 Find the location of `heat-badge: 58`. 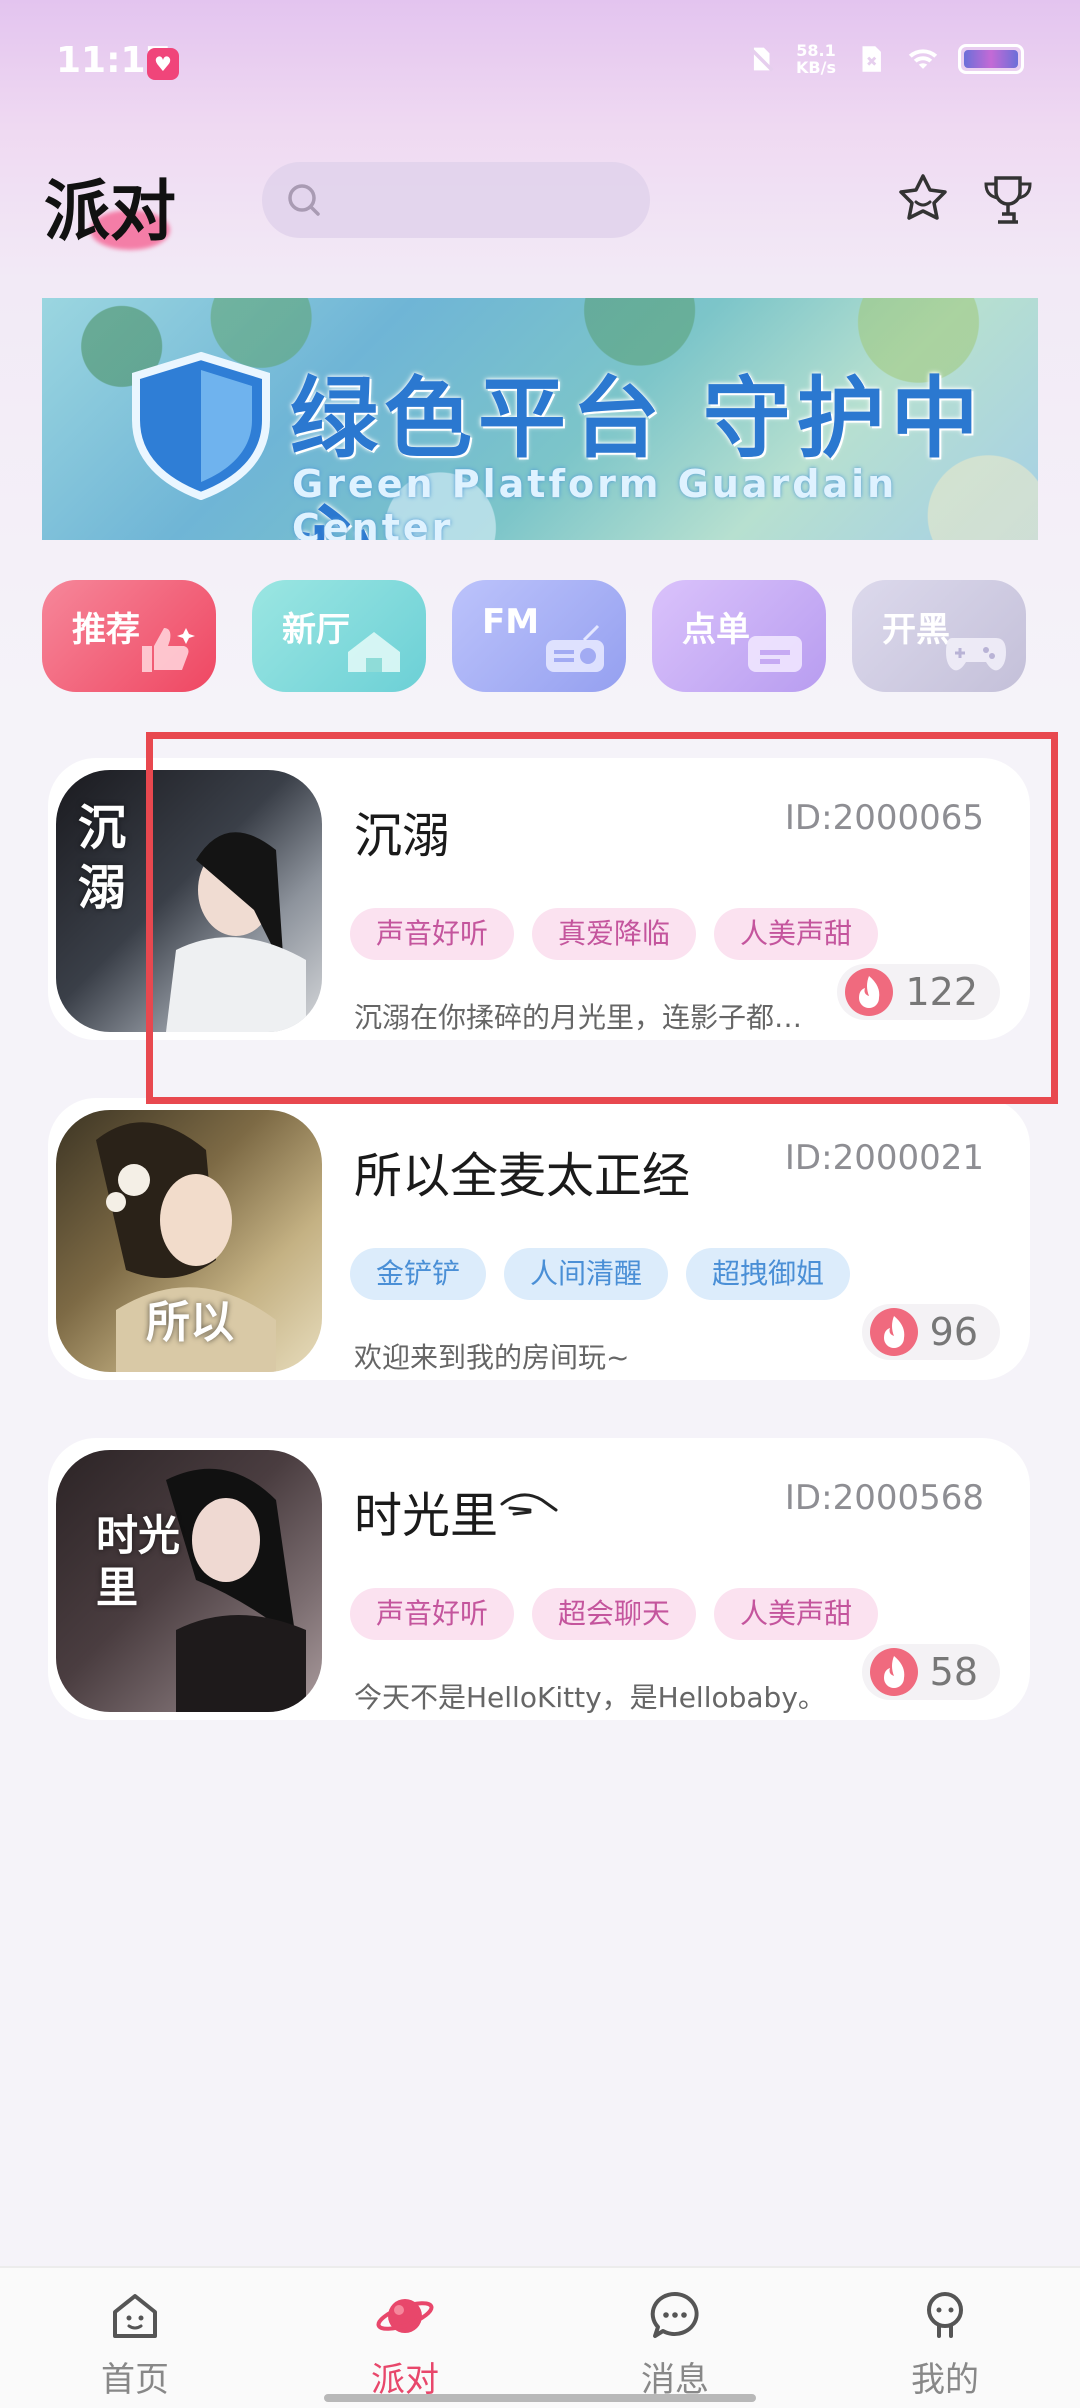

heat-badge: 58 is located at coordinates (930, 1672).